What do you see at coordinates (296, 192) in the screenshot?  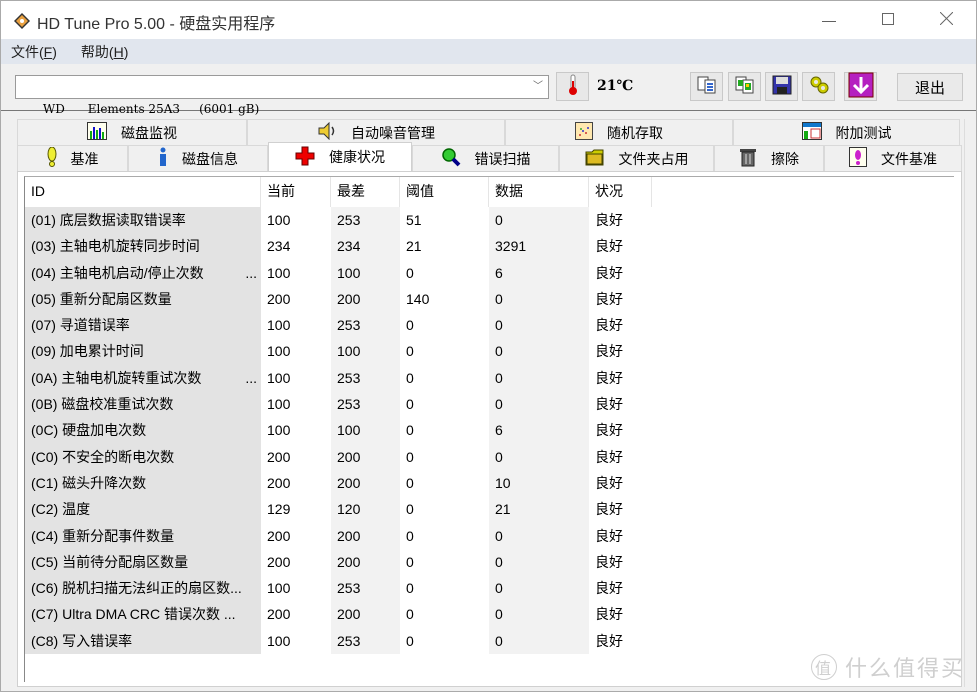 I see `column-header-current: 当前` at bounding box center [296, 192].